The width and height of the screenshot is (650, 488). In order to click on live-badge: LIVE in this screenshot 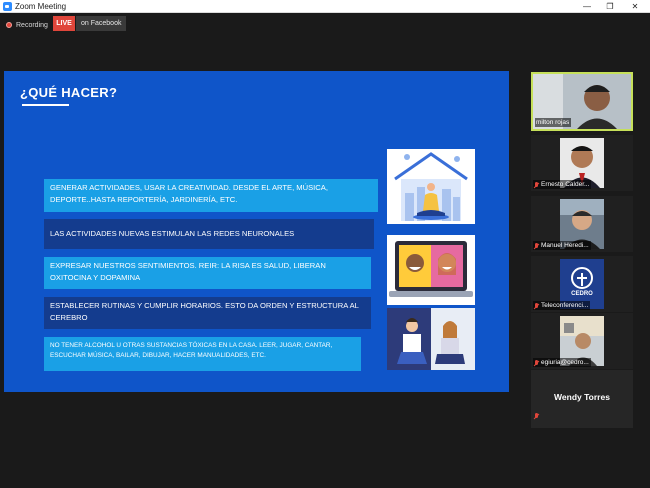, I will do `click(64, 23)`.